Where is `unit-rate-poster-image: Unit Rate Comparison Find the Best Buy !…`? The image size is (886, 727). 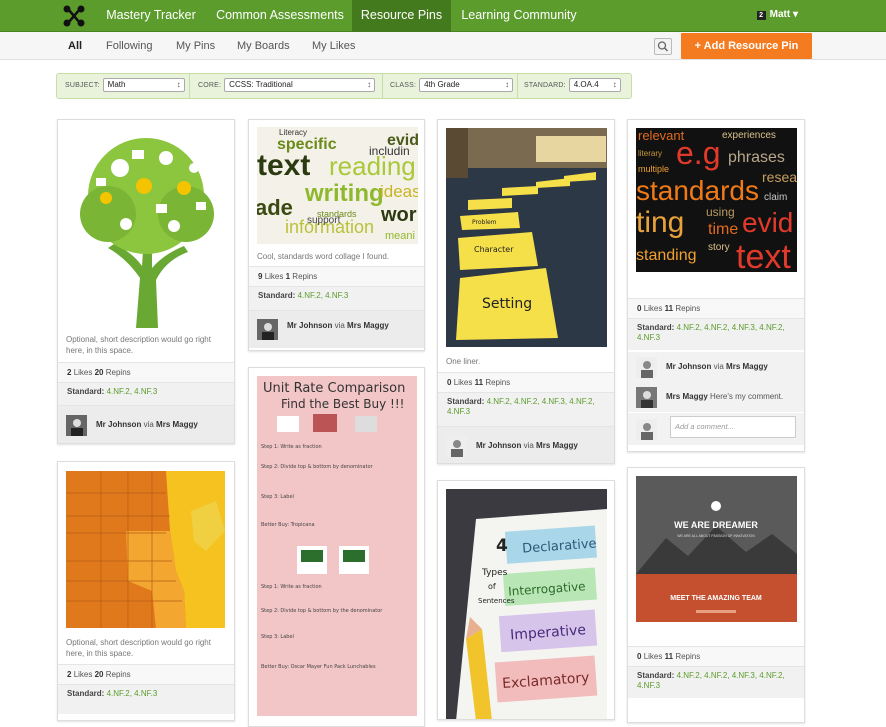 unit-rate-poster-image: Unit Rate Comparison Find the Best Buy !… is located at coordinates (337, 546).